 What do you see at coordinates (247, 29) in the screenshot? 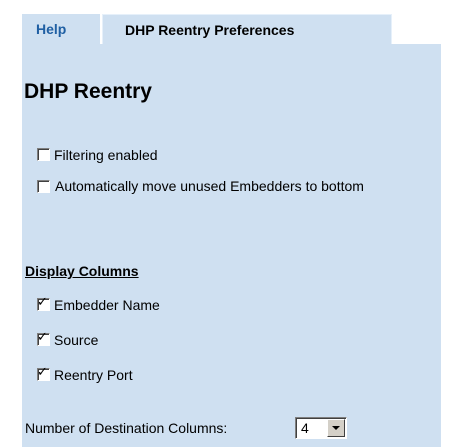
I see `tab-dhp-reentry-preferences: DHP Reentry Preferences` at bounding box center [247, 29].